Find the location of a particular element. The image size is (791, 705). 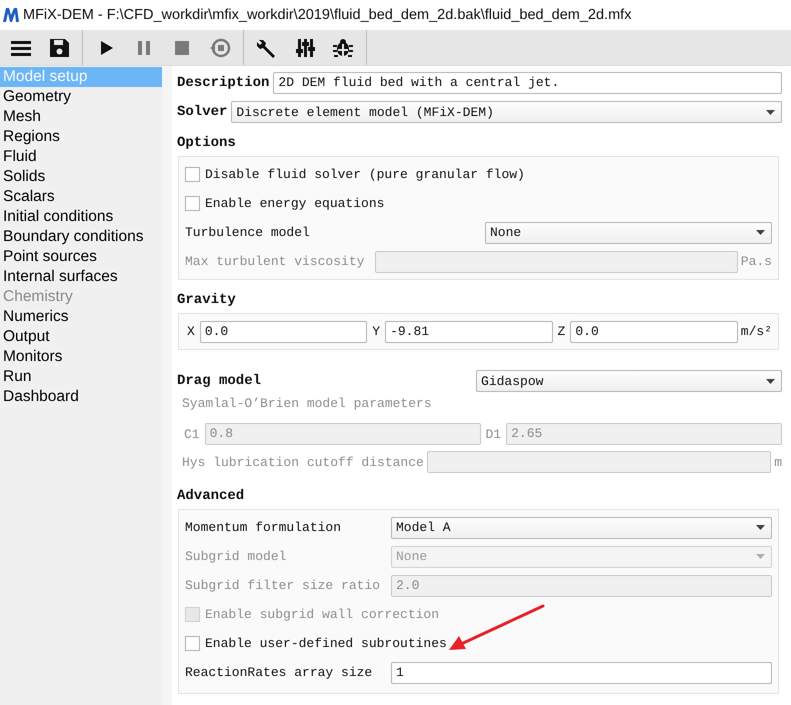

section-title: Drag model is located at coordinates (219, 381).